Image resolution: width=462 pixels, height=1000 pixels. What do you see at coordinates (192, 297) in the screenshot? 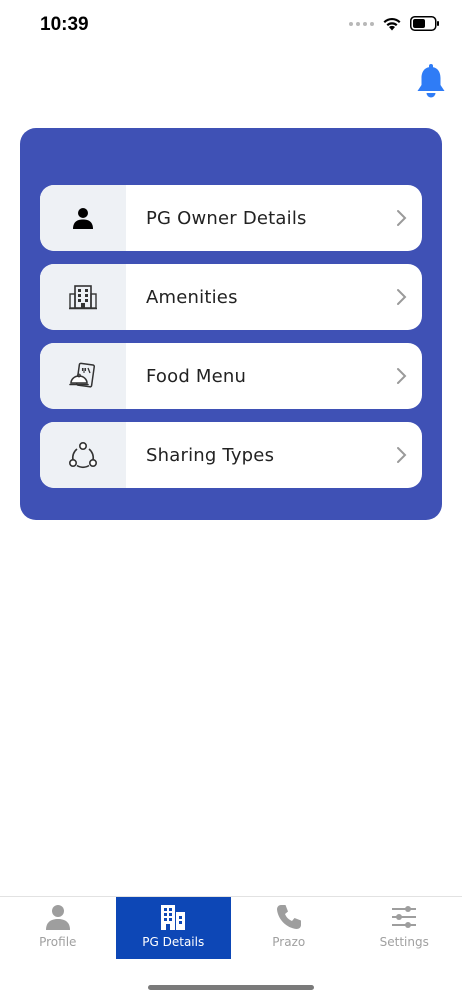
I see `menu-item-label: Amenities` at bounding box center [192, 297].